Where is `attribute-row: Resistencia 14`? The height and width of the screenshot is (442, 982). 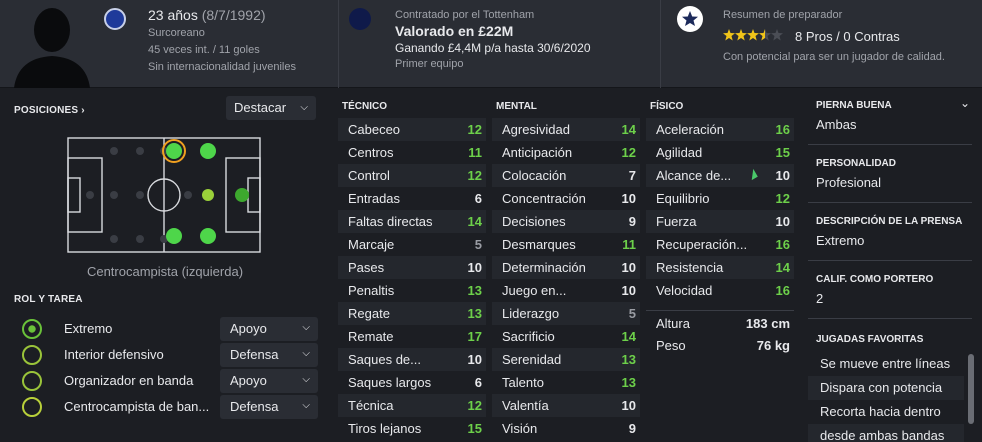 attribute-row: Resistencia 14 is located at coordinates (720, 267).